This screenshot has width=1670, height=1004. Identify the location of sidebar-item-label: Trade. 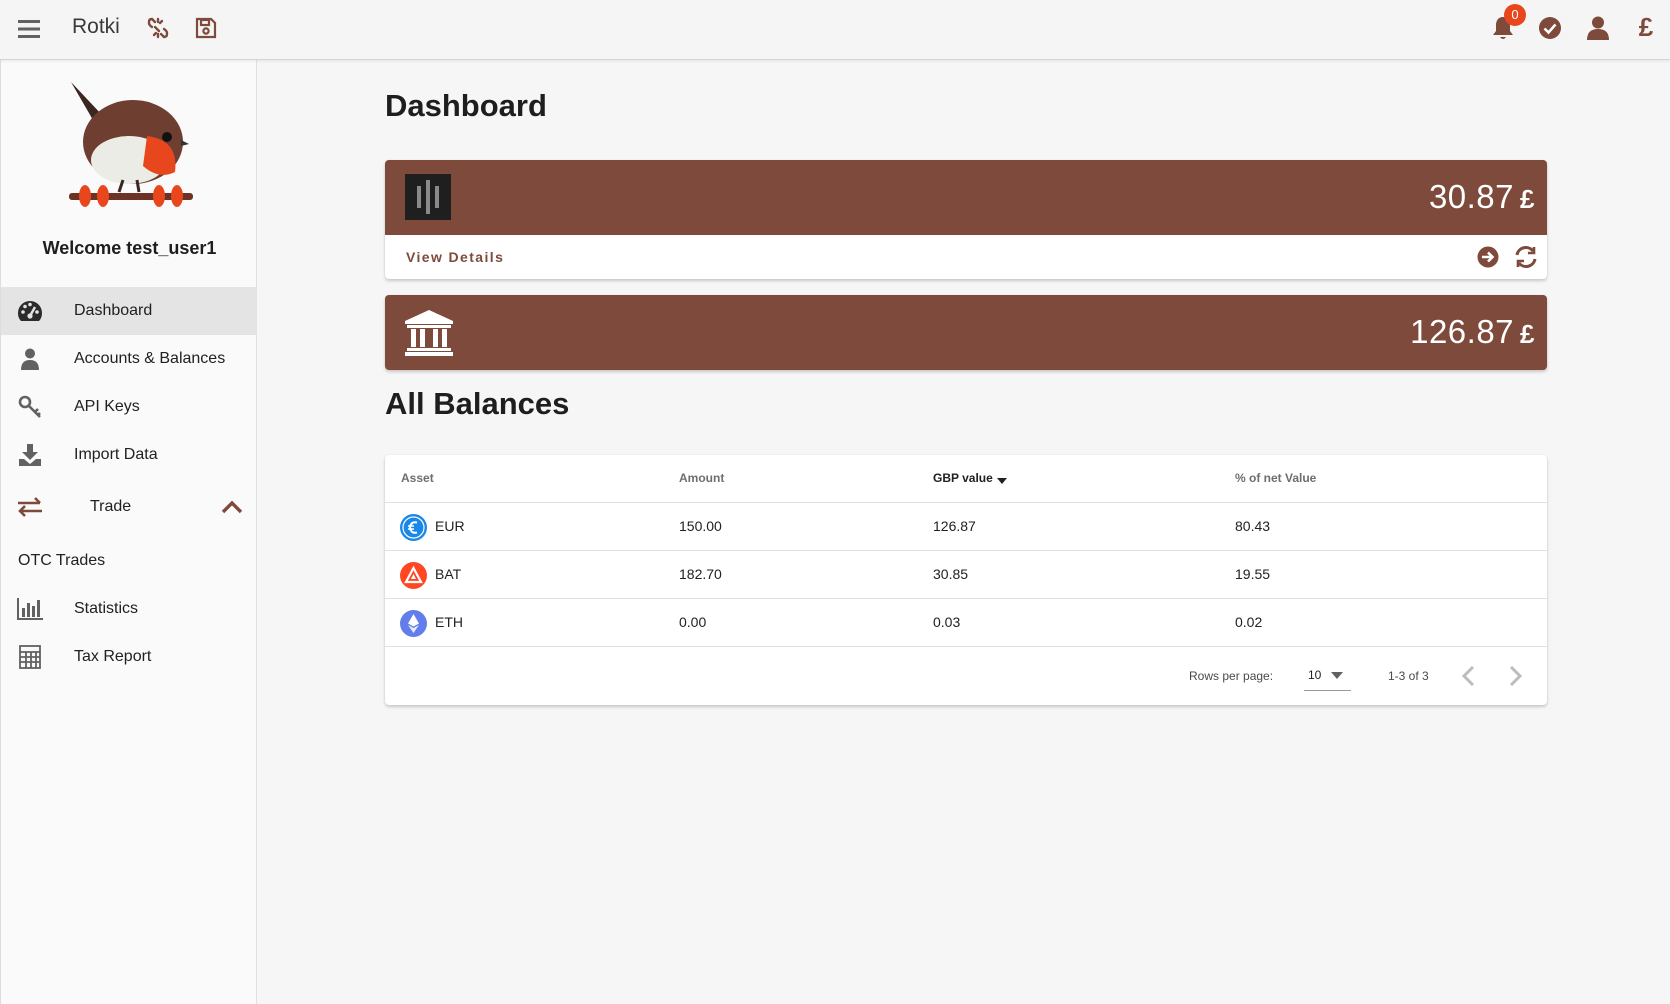
(111, 506).